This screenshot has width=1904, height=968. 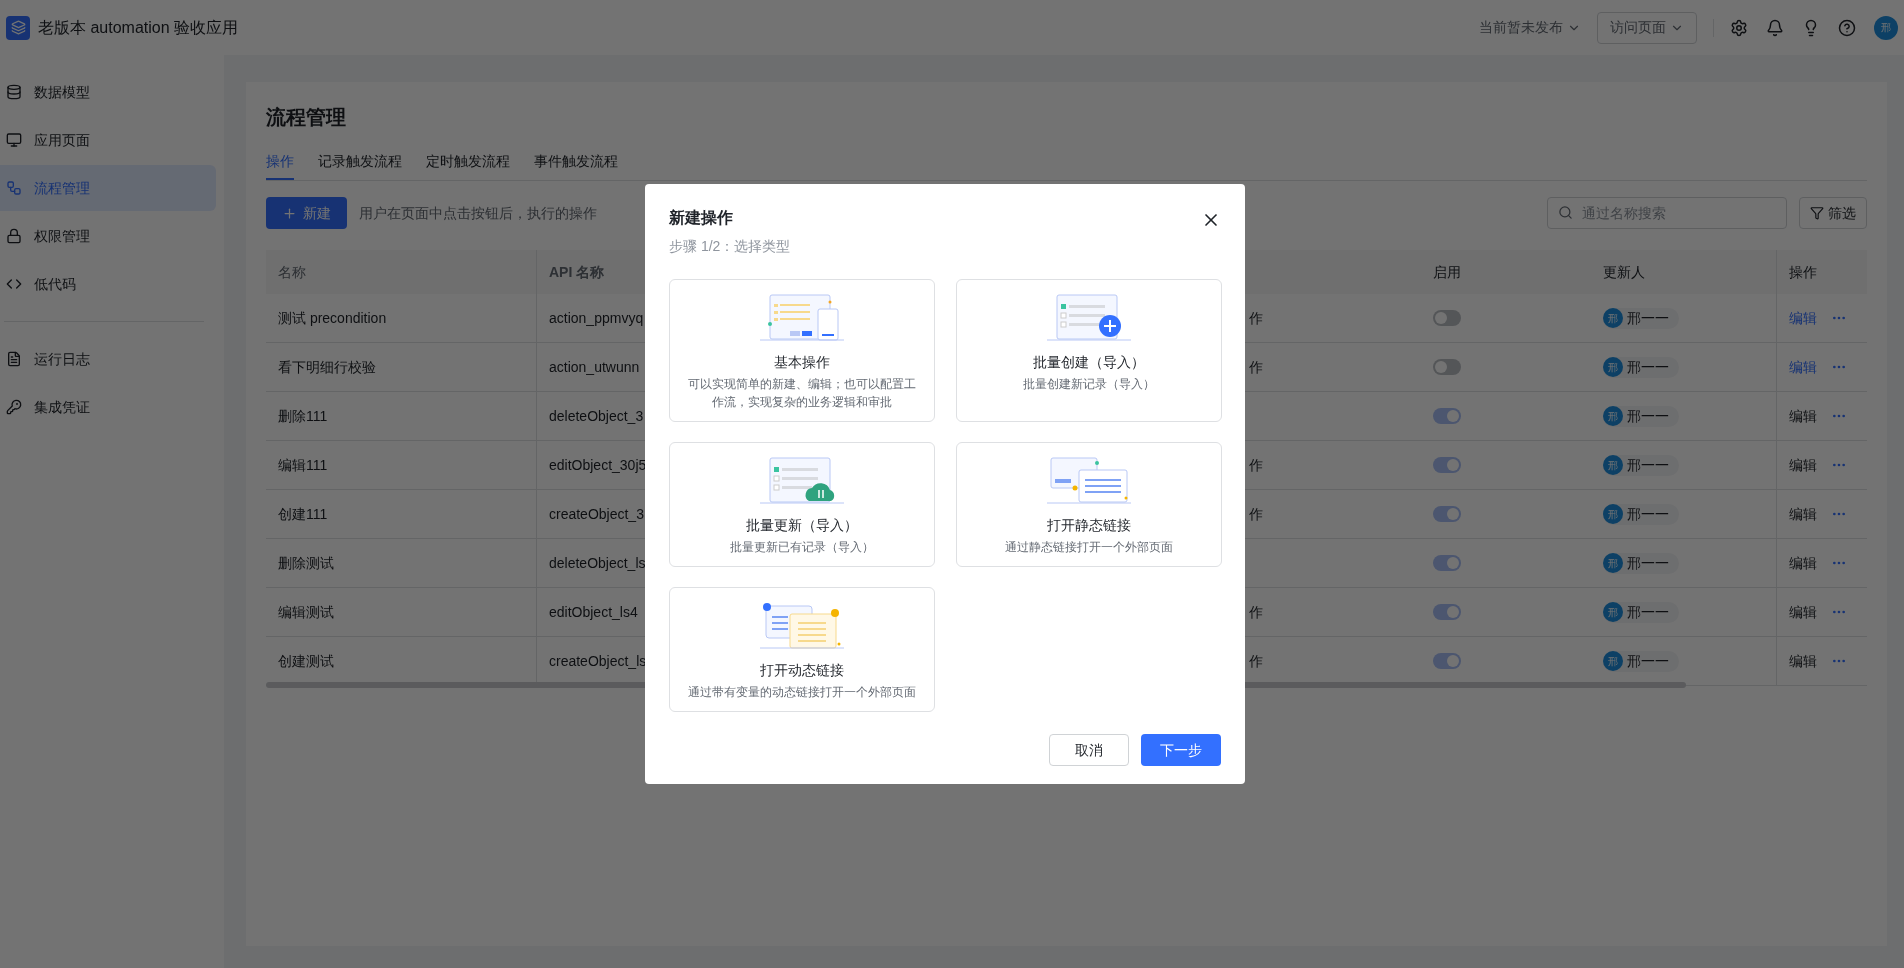 What do you see at coordinates (14, 140) in the screenshot?
I see `monitor-icon` at bounding box center [14, 140].